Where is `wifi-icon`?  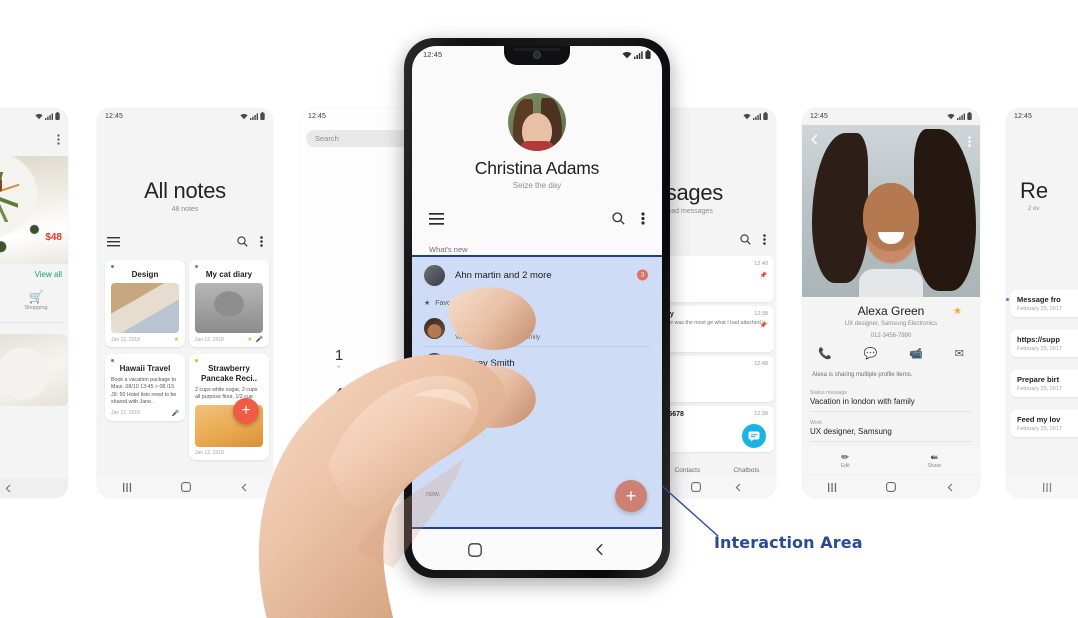
wifi-icon is located at coordinates (951, 116).